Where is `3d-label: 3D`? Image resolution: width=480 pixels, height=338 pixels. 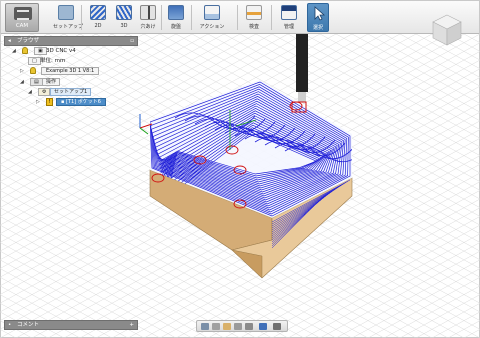 3d-label: 3D is located at coordinates (124, 26).